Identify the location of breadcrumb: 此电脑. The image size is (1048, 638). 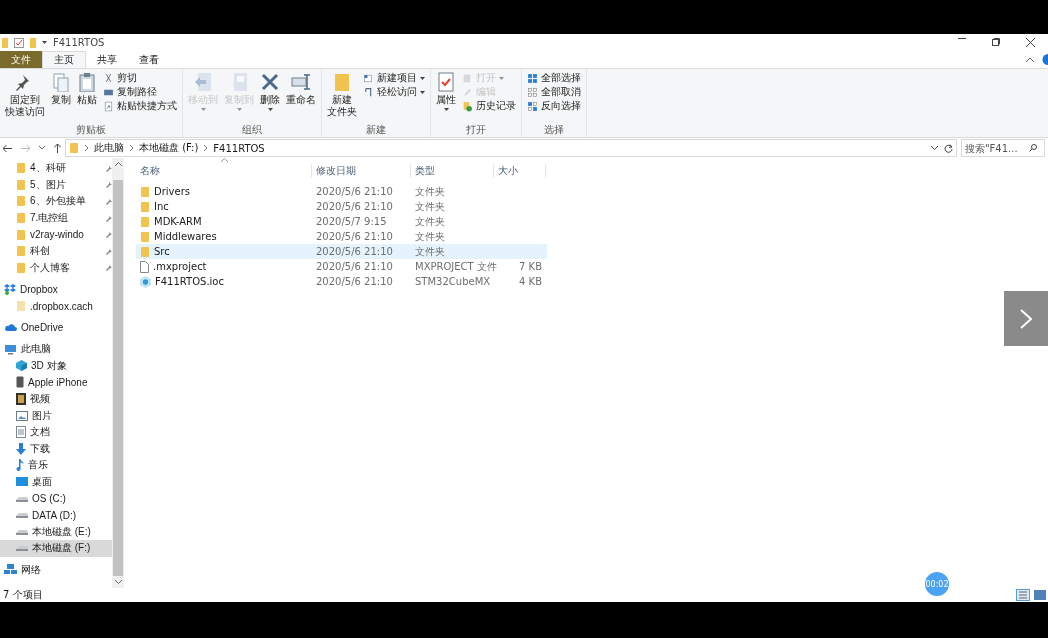
(109, 148).